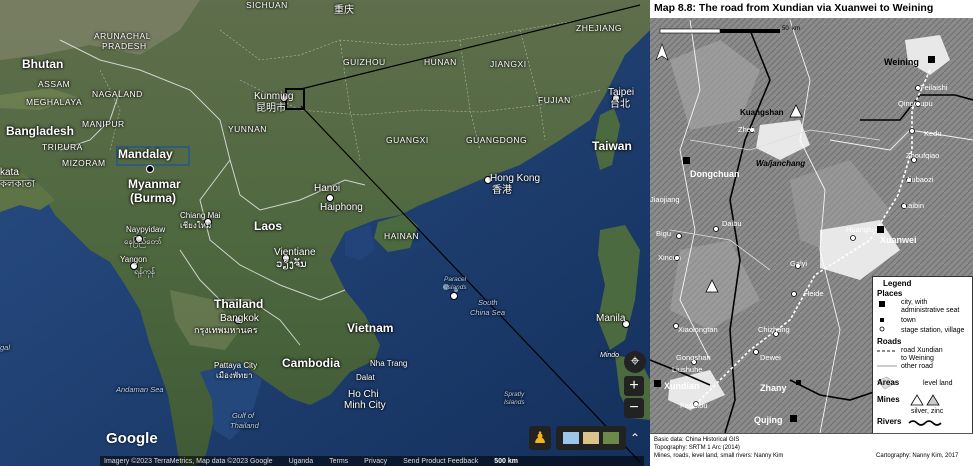 This screenshot has width=973, height=466. I want to click on sea-label: Thailand, so click(244, 425).